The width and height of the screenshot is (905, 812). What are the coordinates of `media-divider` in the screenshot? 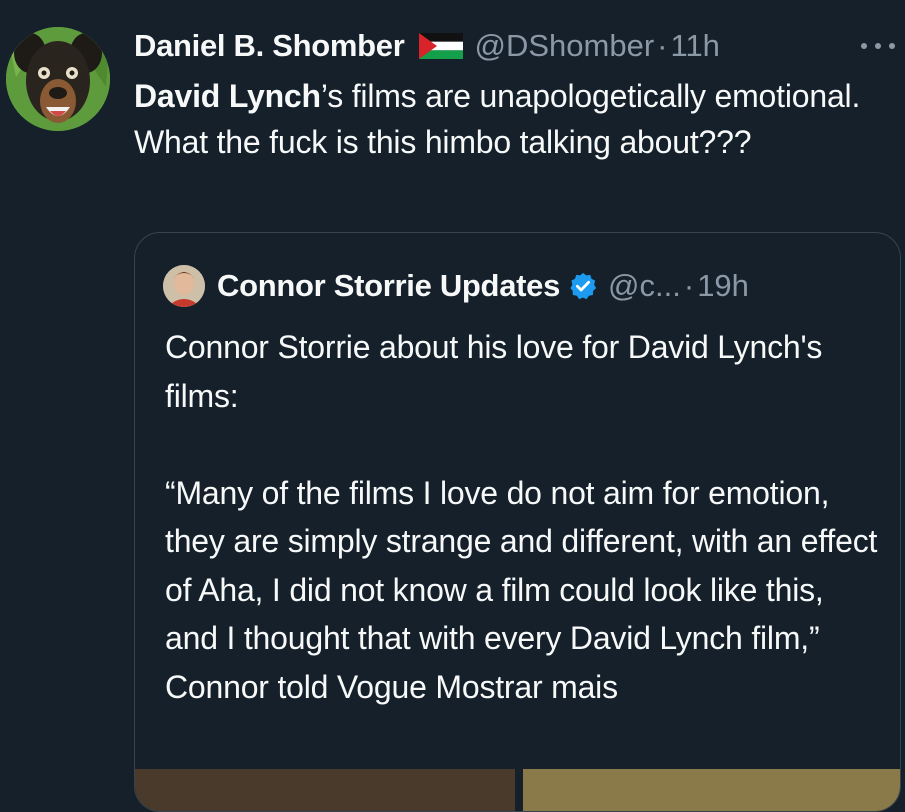 It's located at (519, 790).